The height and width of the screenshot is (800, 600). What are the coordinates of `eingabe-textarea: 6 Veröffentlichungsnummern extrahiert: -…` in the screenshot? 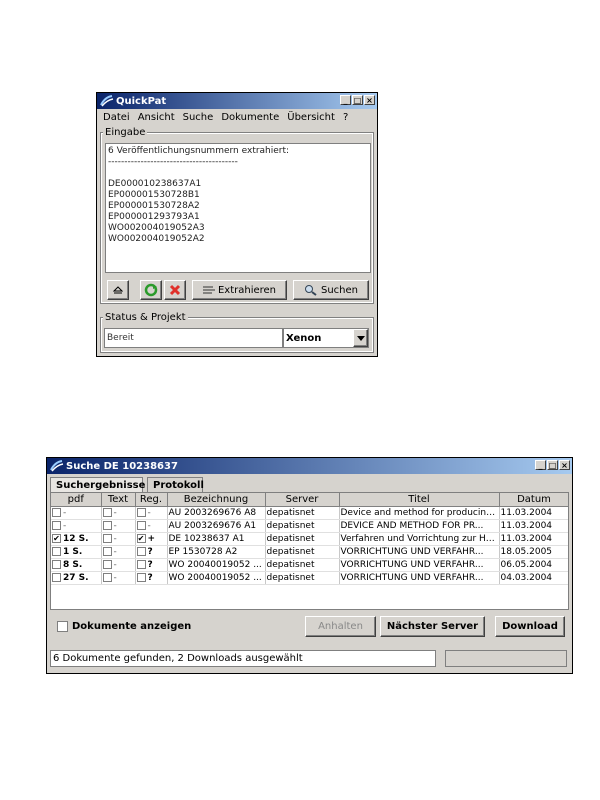 It's located at (238, 208).